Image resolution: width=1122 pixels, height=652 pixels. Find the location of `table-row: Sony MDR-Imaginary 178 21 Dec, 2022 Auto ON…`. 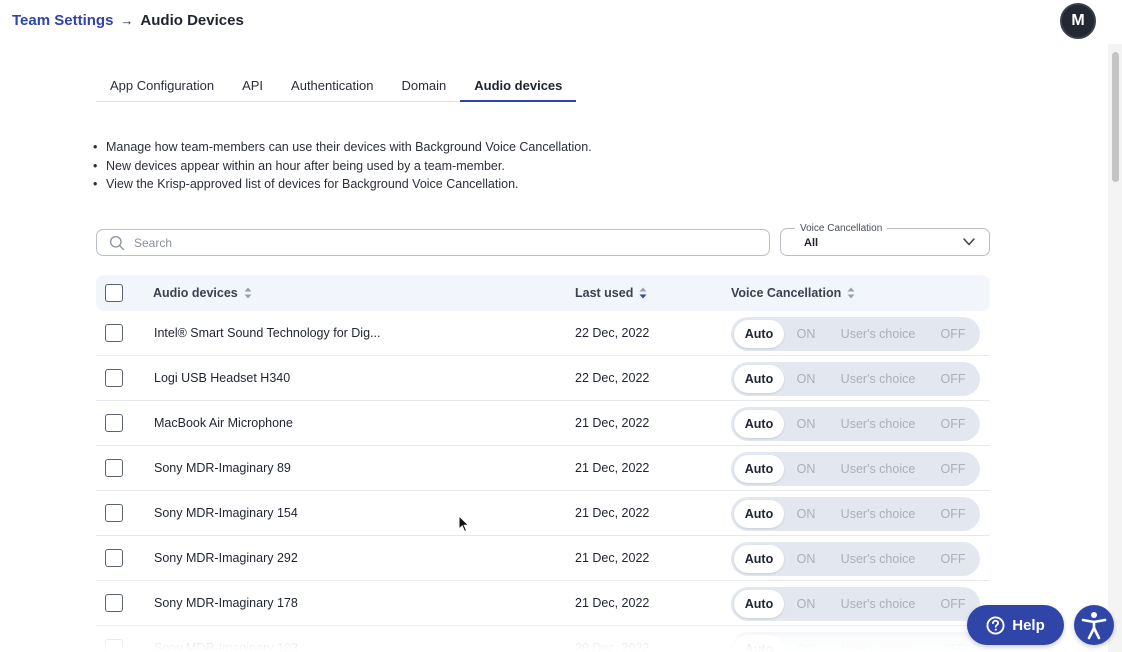

table-row: Sony MDR-Imaginary 178 21 Dec, 2022 Auto ON… is located at coordinates (543, 603).